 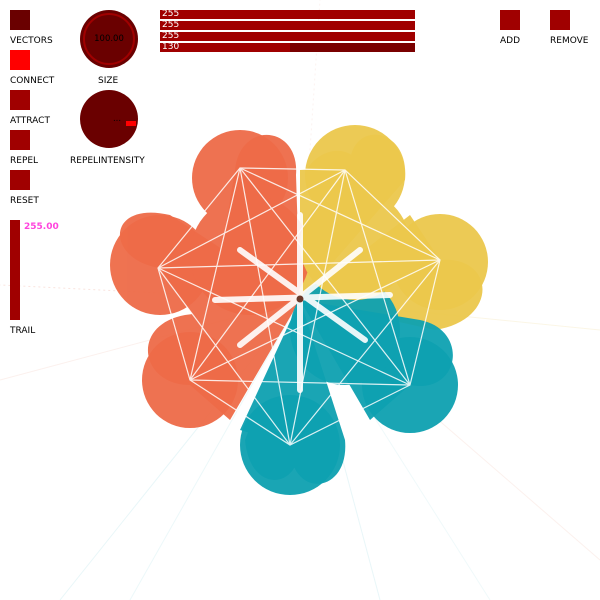 What do you see at coordinates (23, 331) in the screenshot?
I see `trail-label: TRAIL` at bounding box center [23, 331].